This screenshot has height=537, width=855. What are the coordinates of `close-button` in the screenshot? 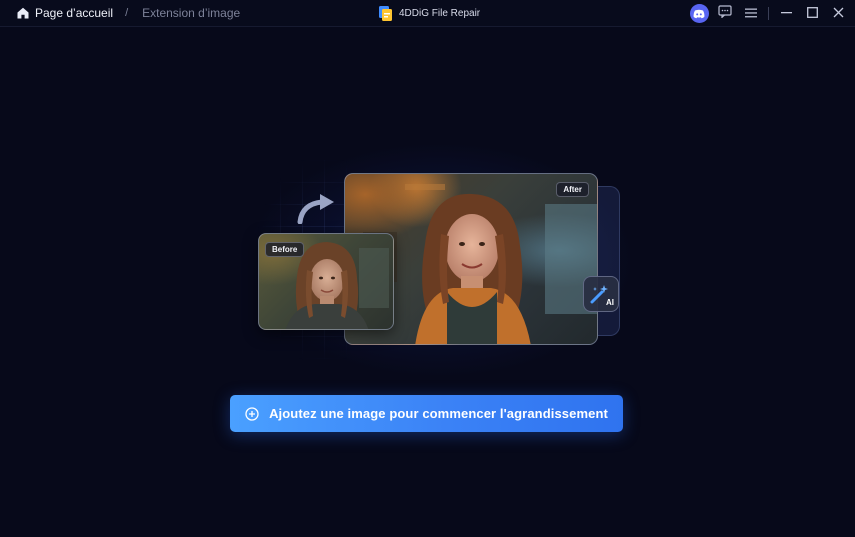 It's located at (838, 13).